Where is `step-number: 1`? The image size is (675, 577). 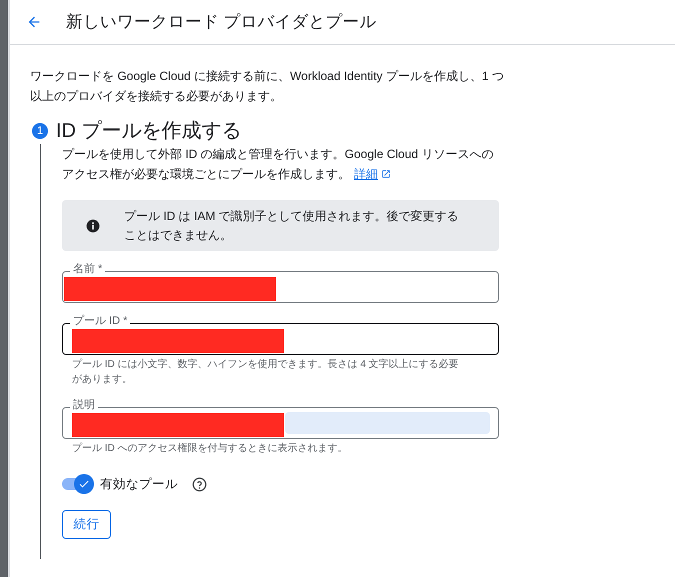 step-number: 1 is located at coordinates (40, 131).